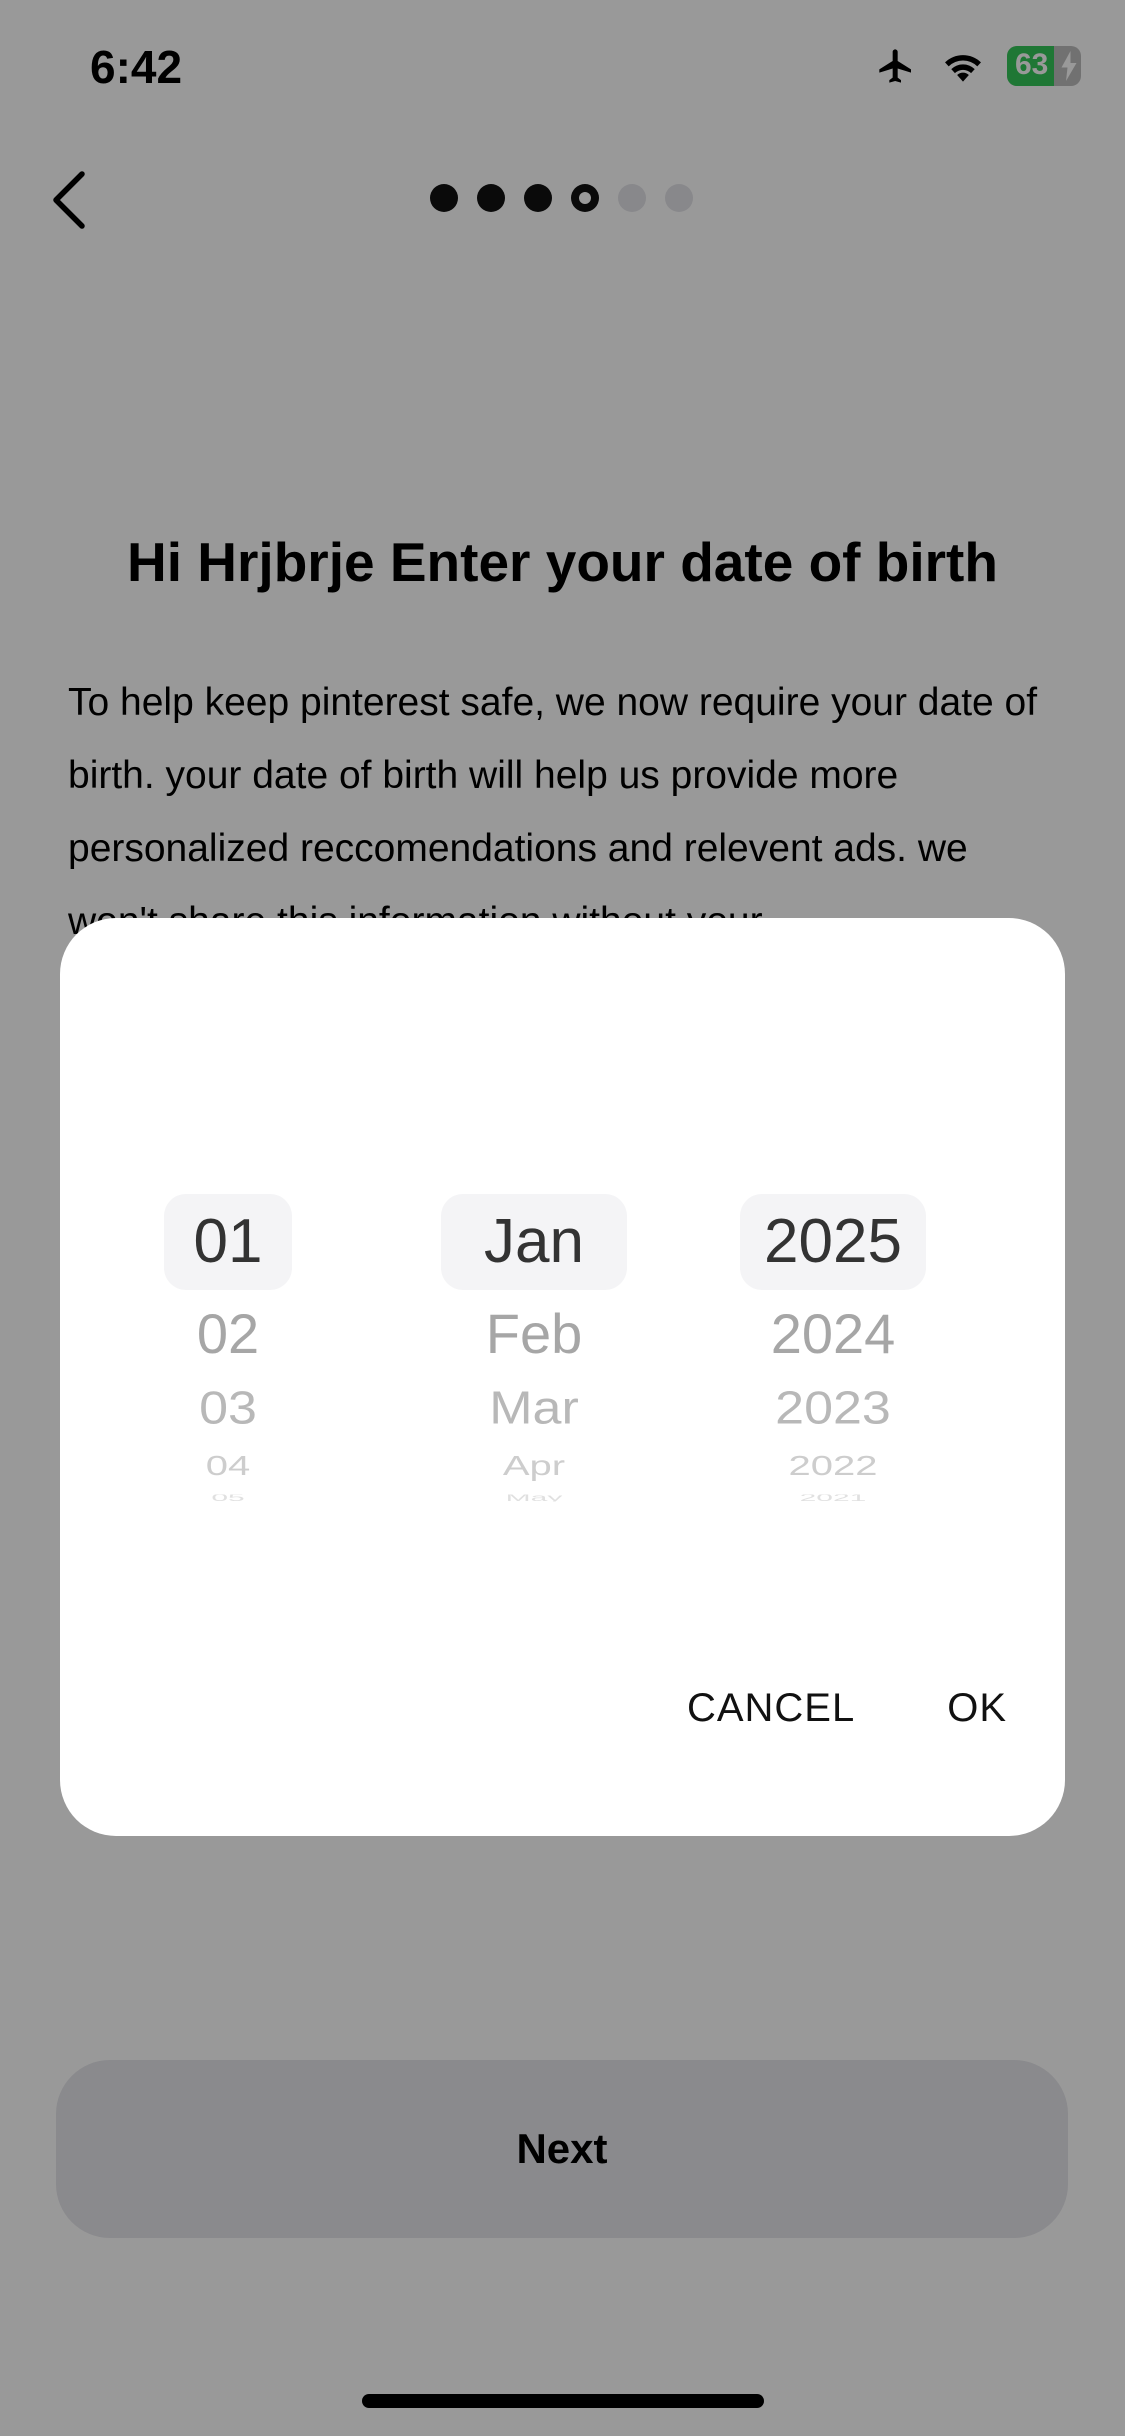  Describe the element at coordinates (534, 1408) in the screenshot. I see `month-option: Mar` at that location.